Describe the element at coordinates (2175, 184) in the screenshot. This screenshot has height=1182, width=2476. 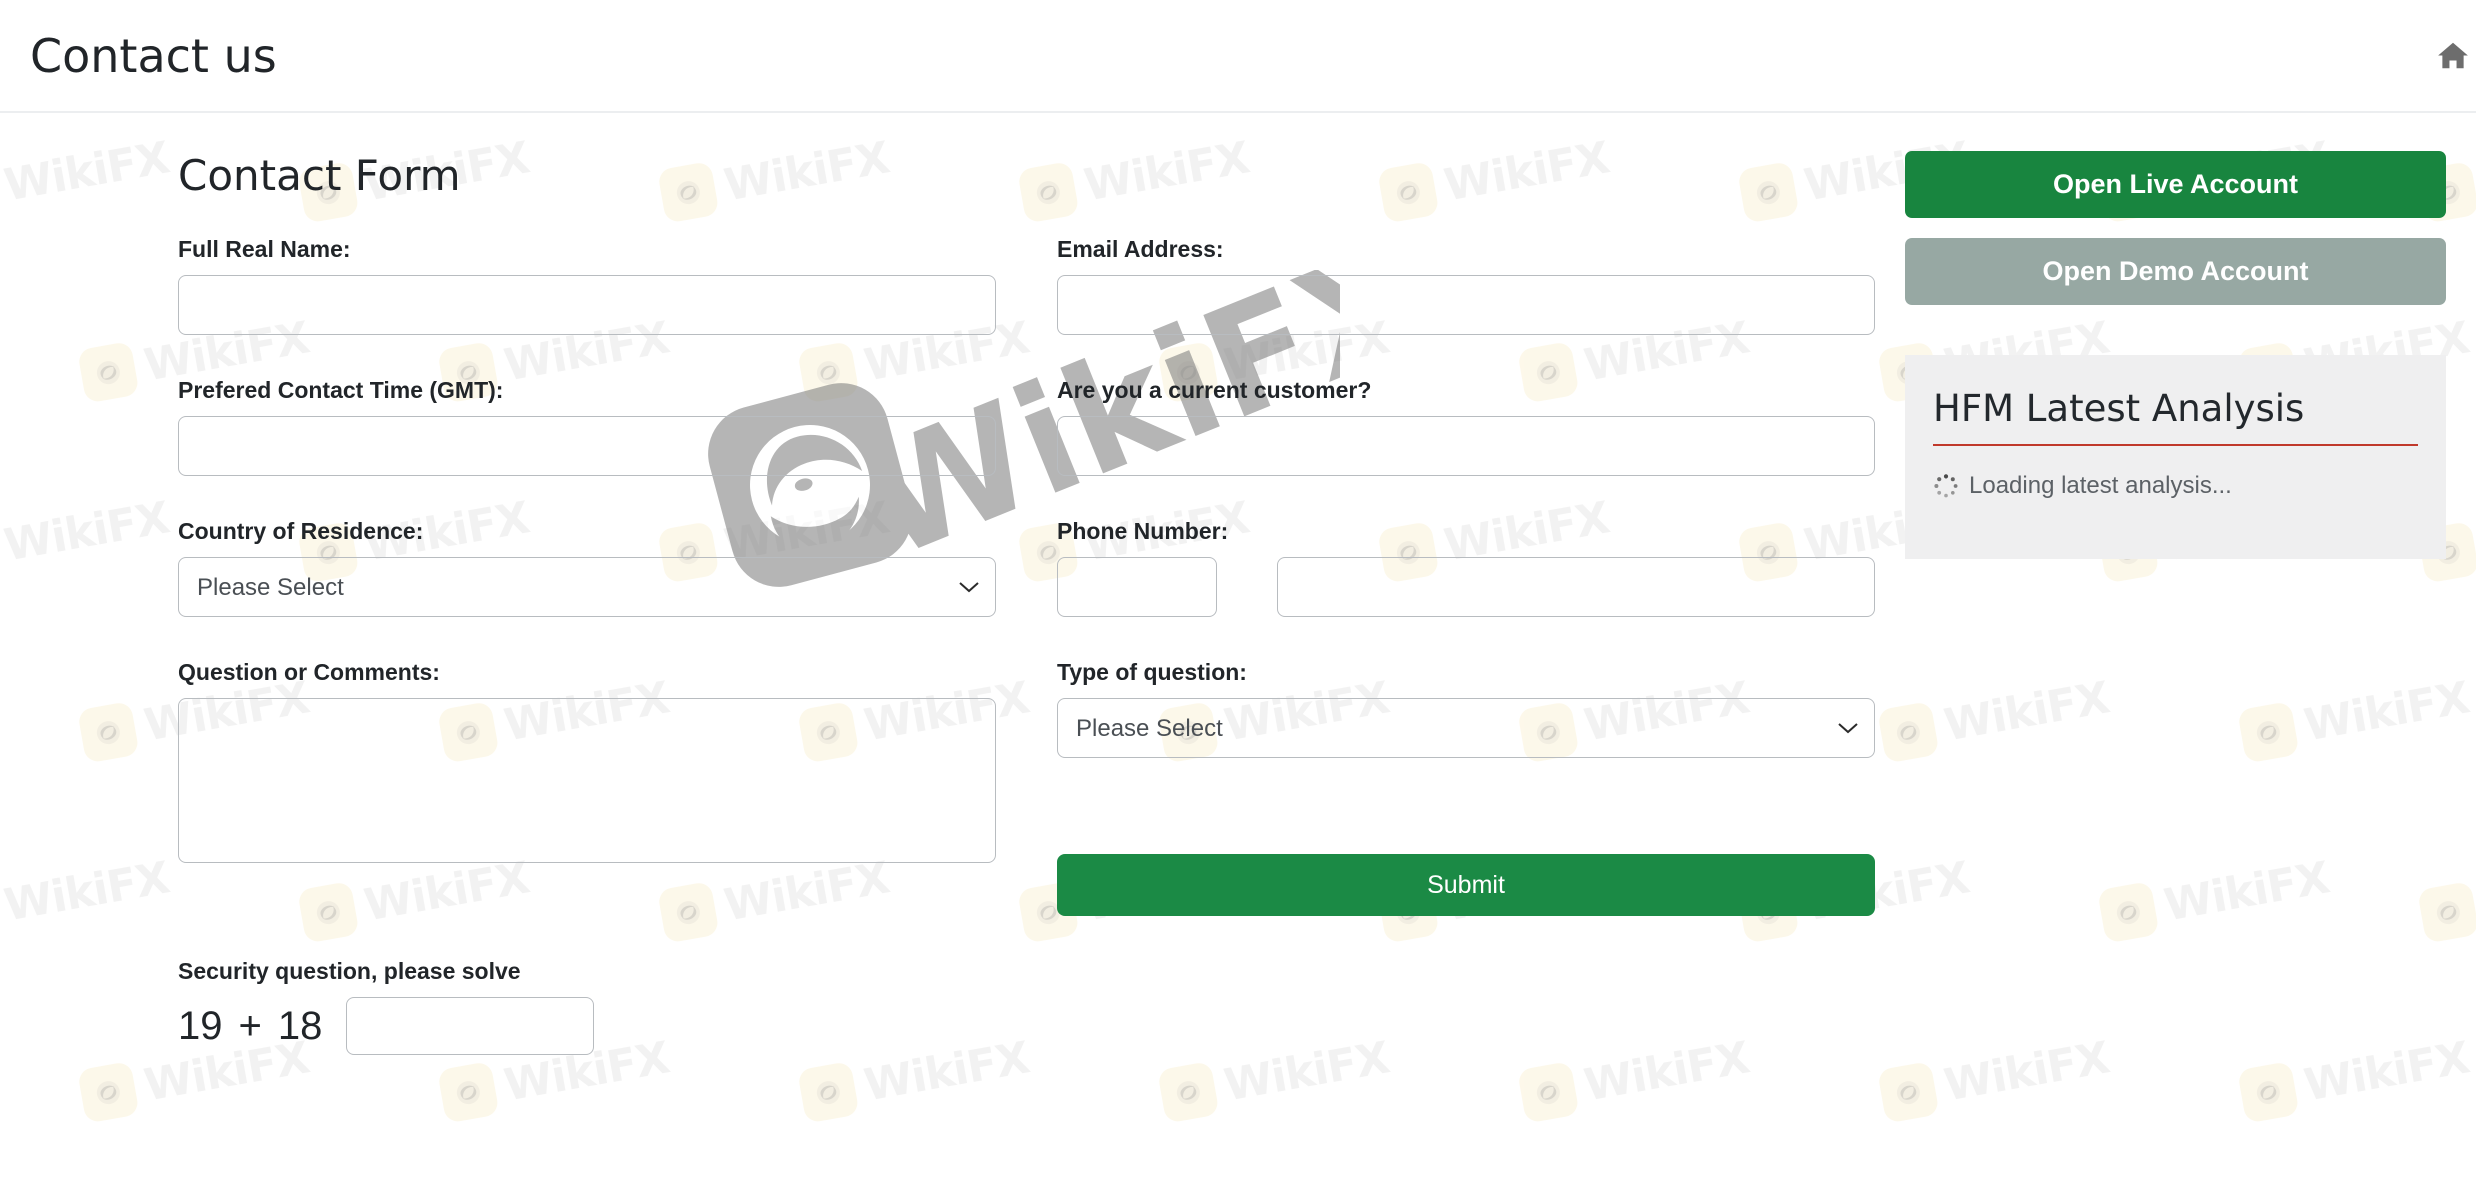
I see `open-live-account-button: Open Live Account` at that location.